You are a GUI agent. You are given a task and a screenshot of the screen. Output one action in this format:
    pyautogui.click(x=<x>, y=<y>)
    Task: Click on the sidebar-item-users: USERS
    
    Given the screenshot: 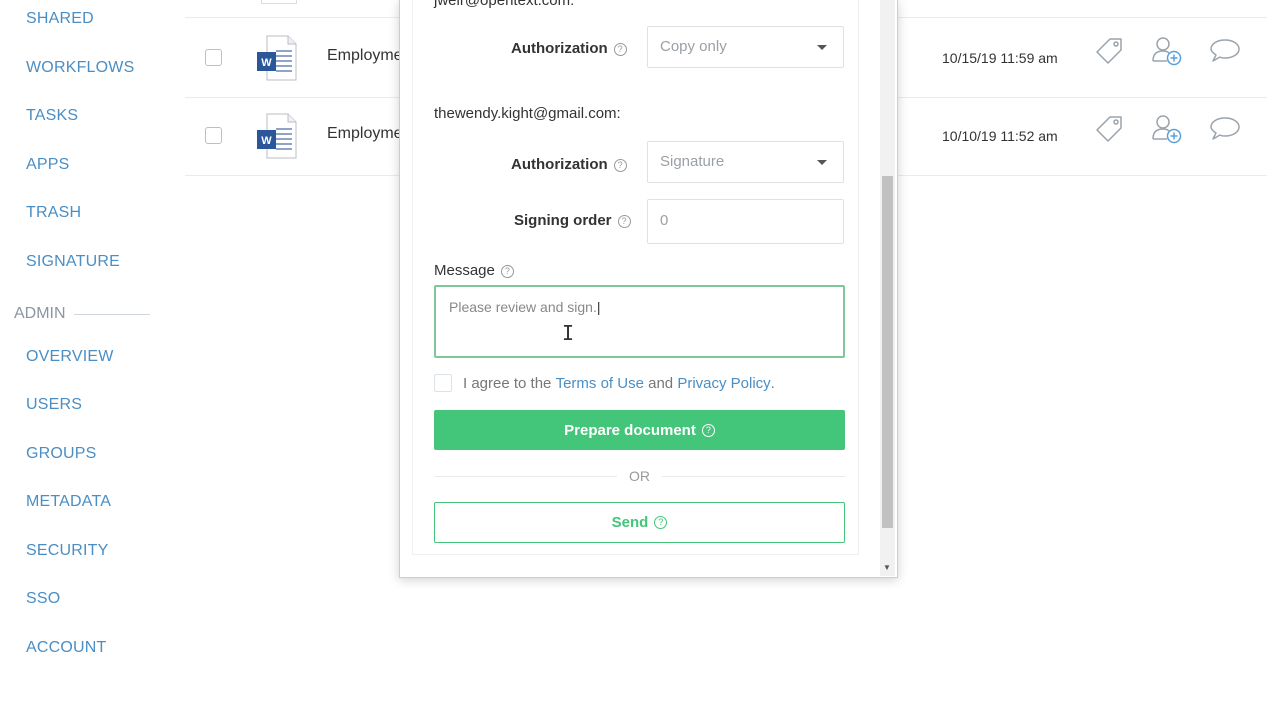 What is the action you would take?
    pyautogui.click(x=54, y=405)
    